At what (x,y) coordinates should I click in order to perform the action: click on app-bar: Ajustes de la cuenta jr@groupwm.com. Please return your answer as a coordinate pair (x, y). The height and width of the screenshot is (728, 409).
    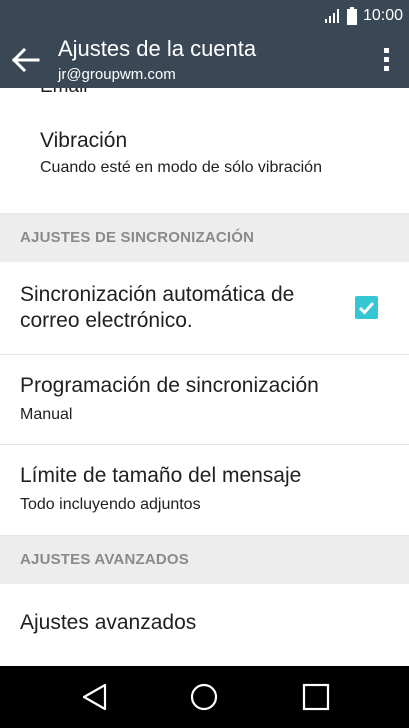
    Looking at the image, I should click on (204, 60).